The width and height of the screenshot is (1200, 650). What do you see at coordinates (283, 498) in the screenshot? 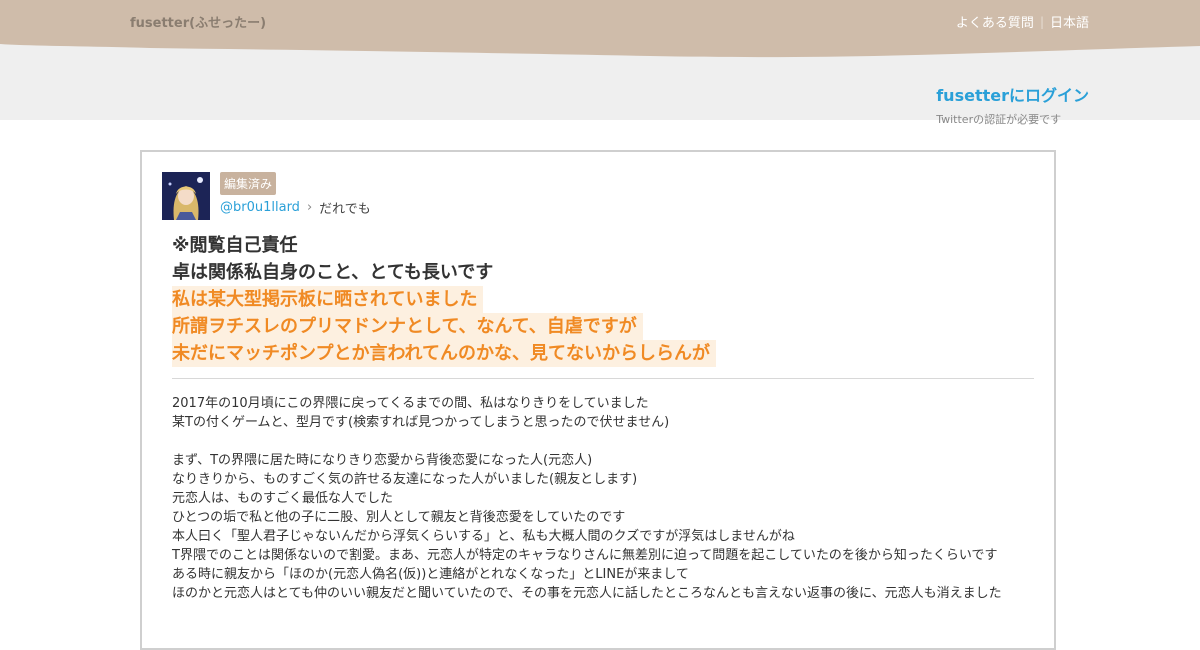
I see `body-paragraph: 元恋人は、ものすごく最低な人でした` at bounding box center [283, 498].